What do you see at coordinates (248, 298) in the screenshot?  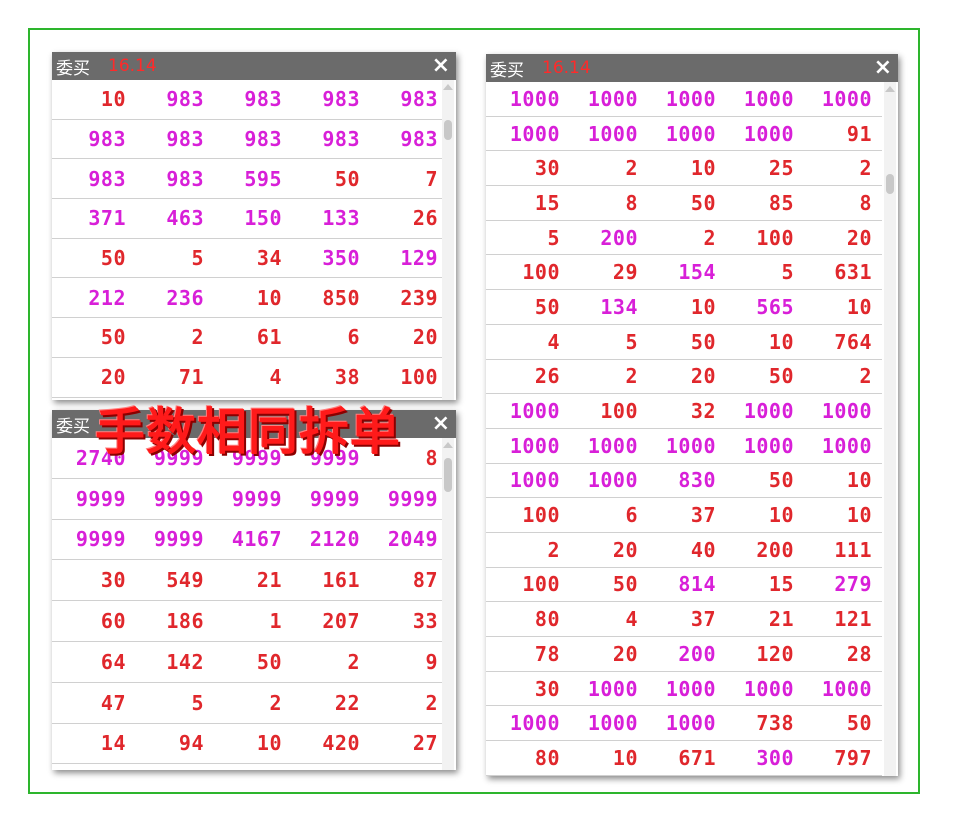 I see `order-row: 212 236 10 850 239` at bounding box center [248, 298].